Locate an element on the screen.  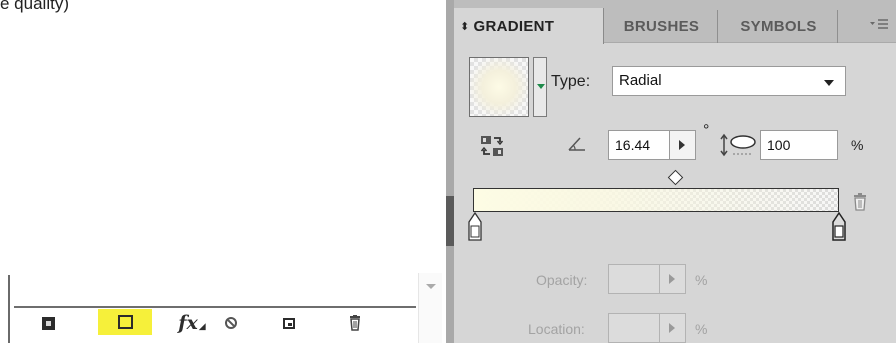
panel-options-toggle-icon: ⬍ is located at coordinates (465, 26).